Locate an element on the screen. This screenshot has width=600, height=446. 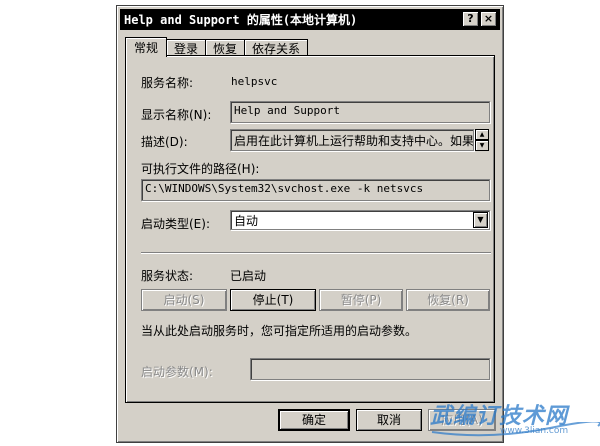
startup-type-label: 启动类型(E): is located at coordinates (175, 224).